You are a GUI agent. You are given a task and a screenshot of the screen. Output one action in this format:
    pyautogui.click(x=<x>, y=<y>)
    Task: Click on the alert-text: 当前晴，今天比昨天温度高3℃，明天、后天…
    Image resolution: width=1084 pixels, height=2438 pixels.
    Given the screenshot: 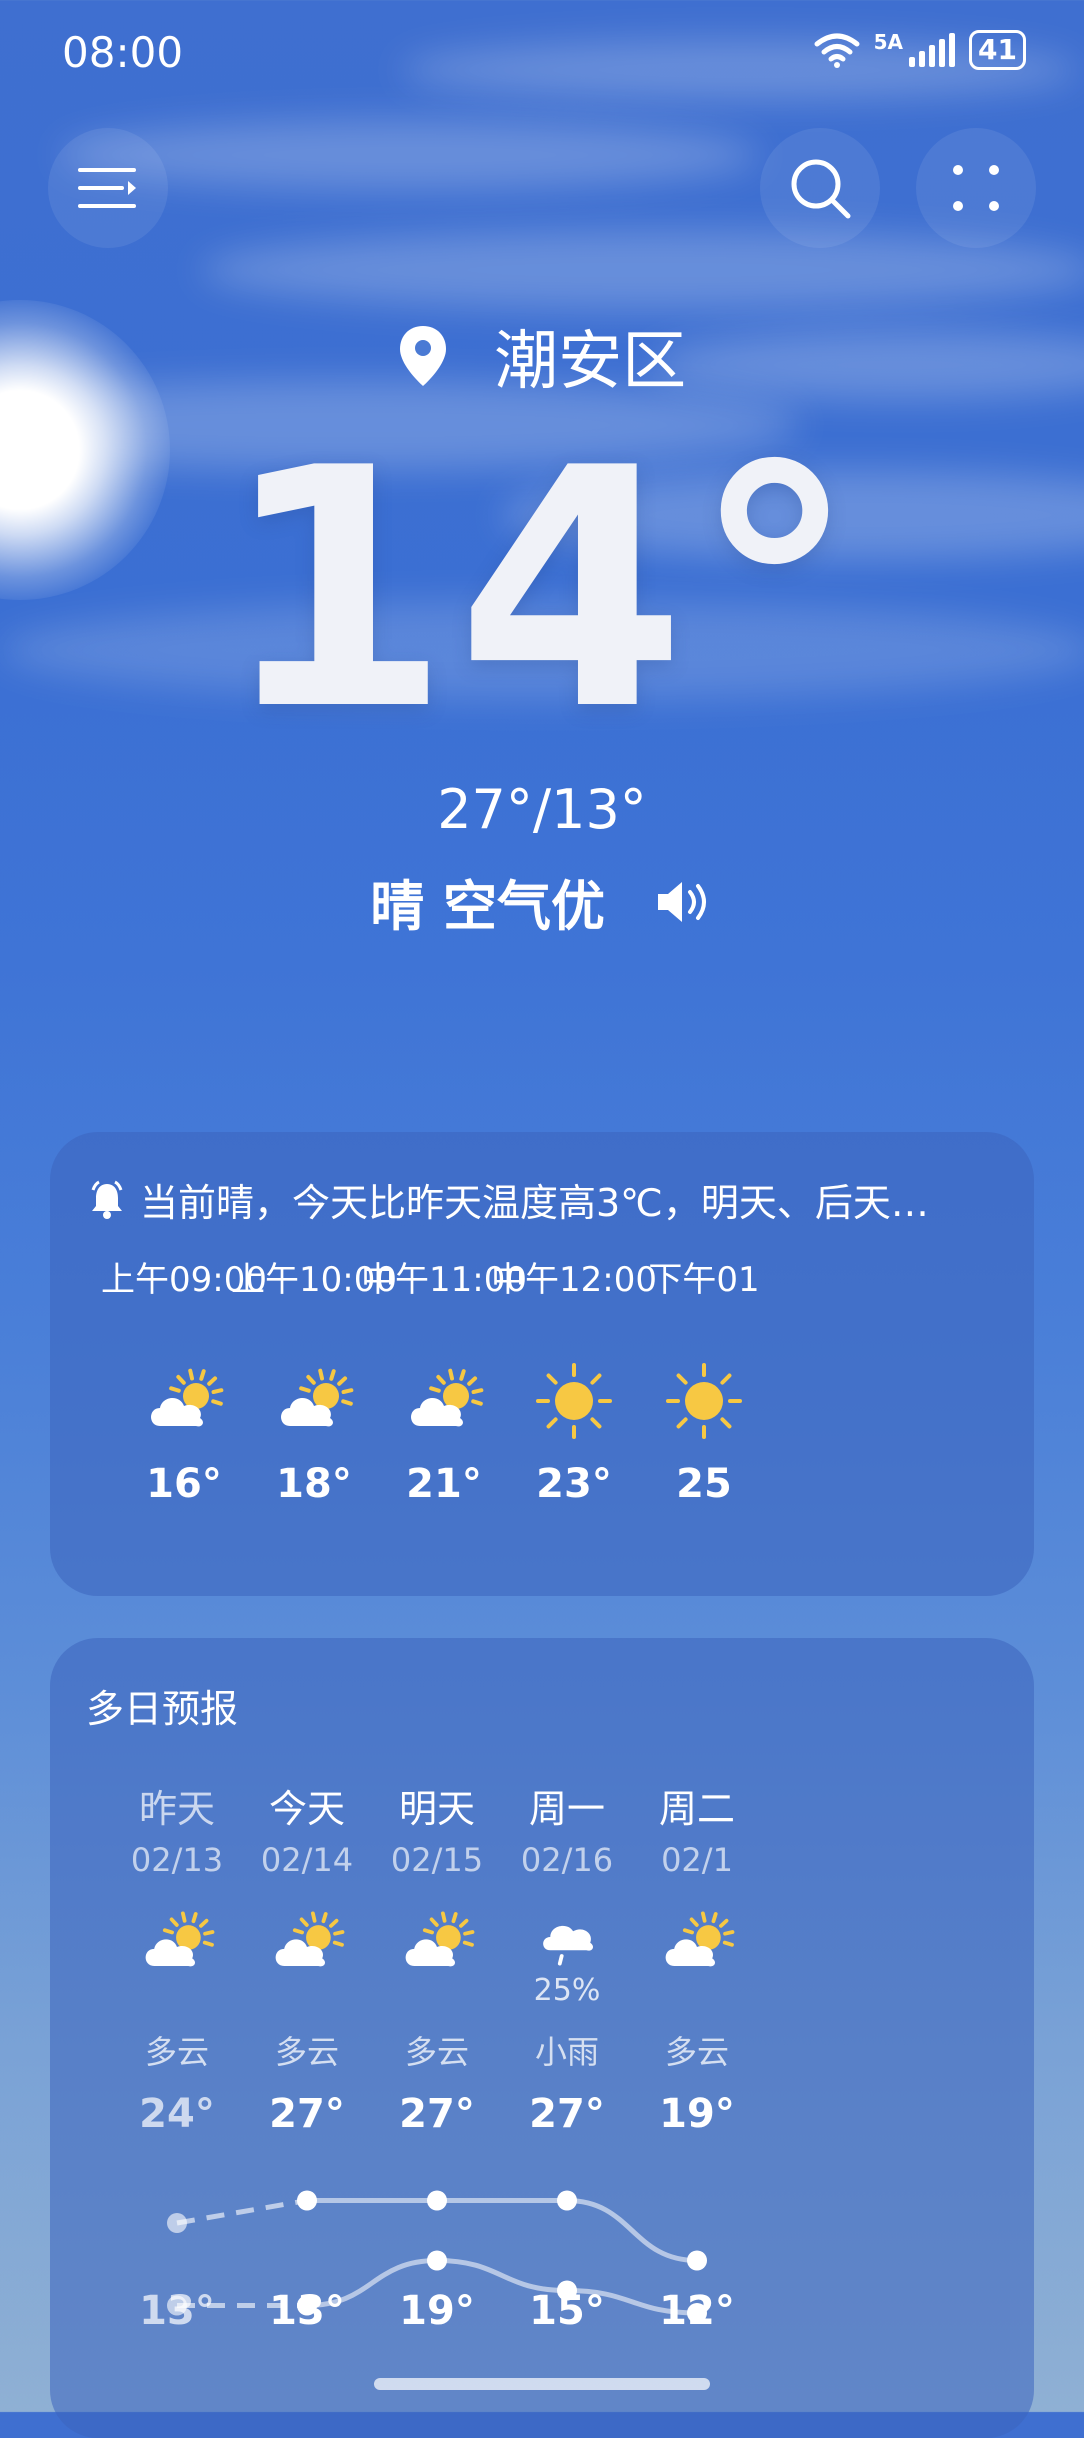 What is the action you would take?
    pyautogui.click(x=534, y=1203)
    